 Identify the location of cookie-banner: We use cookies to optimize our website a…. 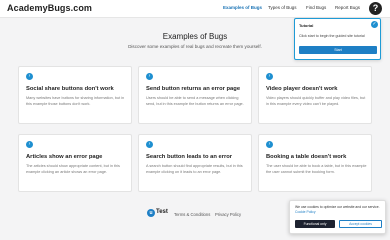
(337, 217).